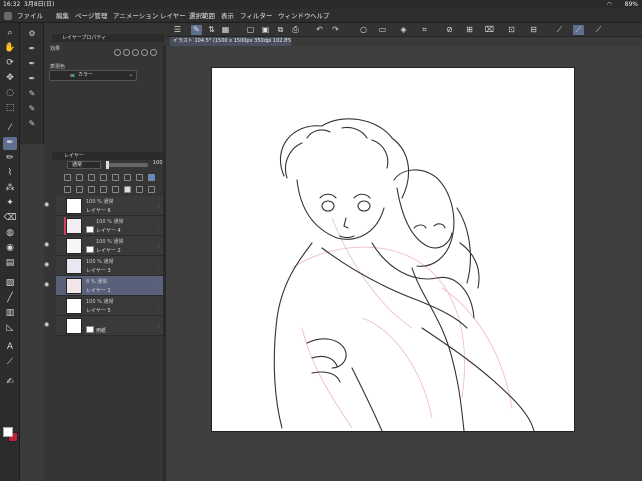 The height and width of the screenshot is (481, 642). I want to click on line-icon: ╱, so click(10, 298).